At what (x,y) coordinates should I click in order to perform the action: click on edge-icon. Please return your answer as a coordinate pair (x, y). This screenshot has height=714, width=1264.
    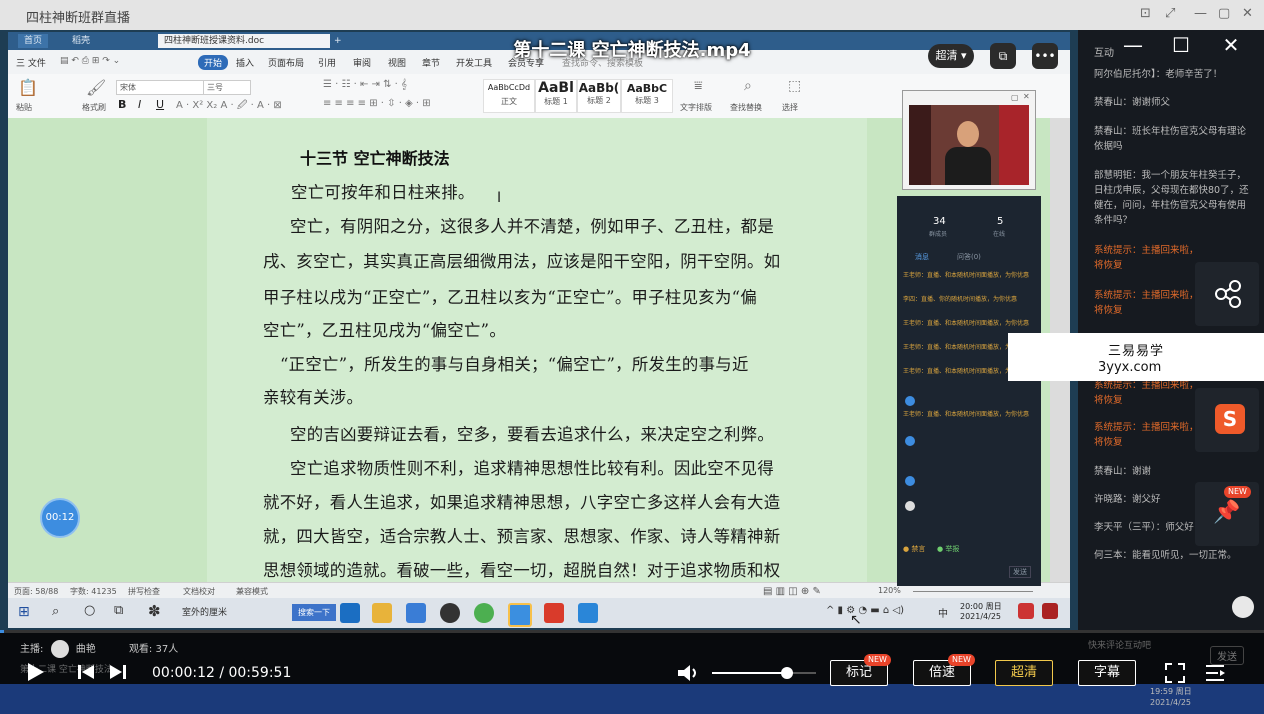
    Looking at the image, I should click on (350, 613).